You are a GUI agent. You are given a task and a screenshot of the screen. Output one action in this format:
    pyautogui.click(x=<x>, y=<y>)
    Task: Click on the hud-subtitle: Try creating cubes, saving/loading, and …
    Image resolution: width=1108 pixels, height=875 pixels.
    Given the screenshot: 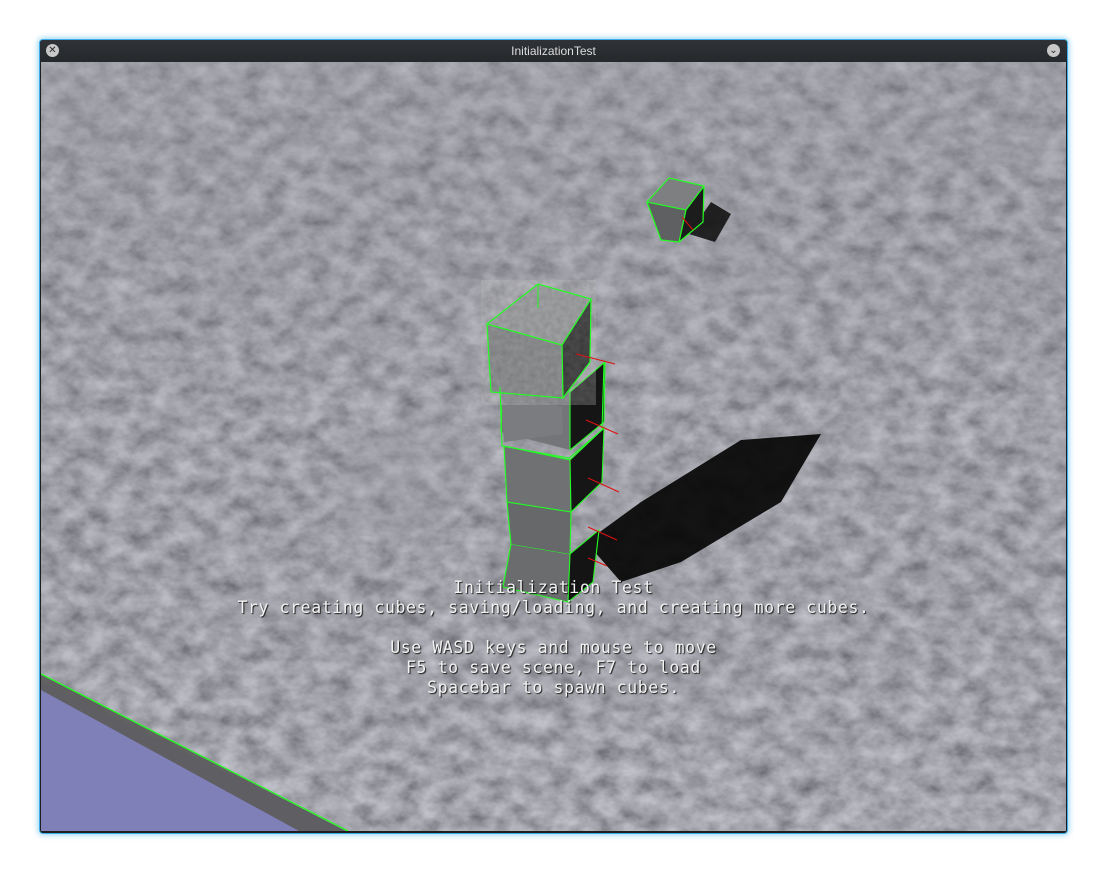 What is the action you would take?
    pyautogui.click(x=553, y=607)
    